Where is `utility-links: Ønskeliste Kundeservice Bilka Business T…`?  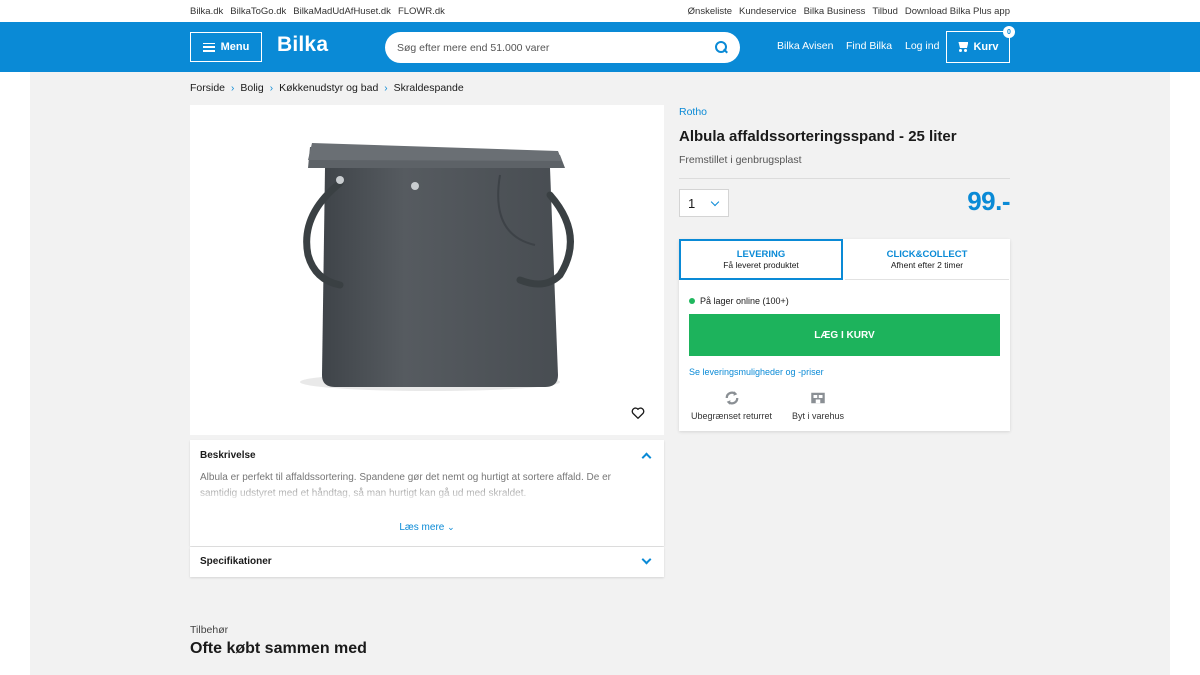
utility-links: Ønskeliste Kundeservice Bilka Business T… is located at coordinates (849, 11).